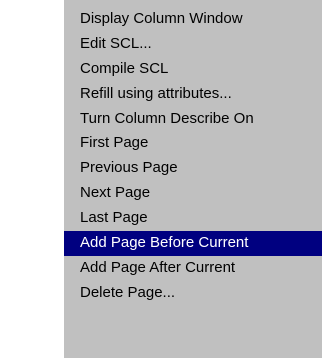 The height and width of the screenshot is (358, 322). What do you see at coordinates (193, 218) in the screenshot?
I see `menu-item-last-page: Last Page` at bounding box center [193, 218].